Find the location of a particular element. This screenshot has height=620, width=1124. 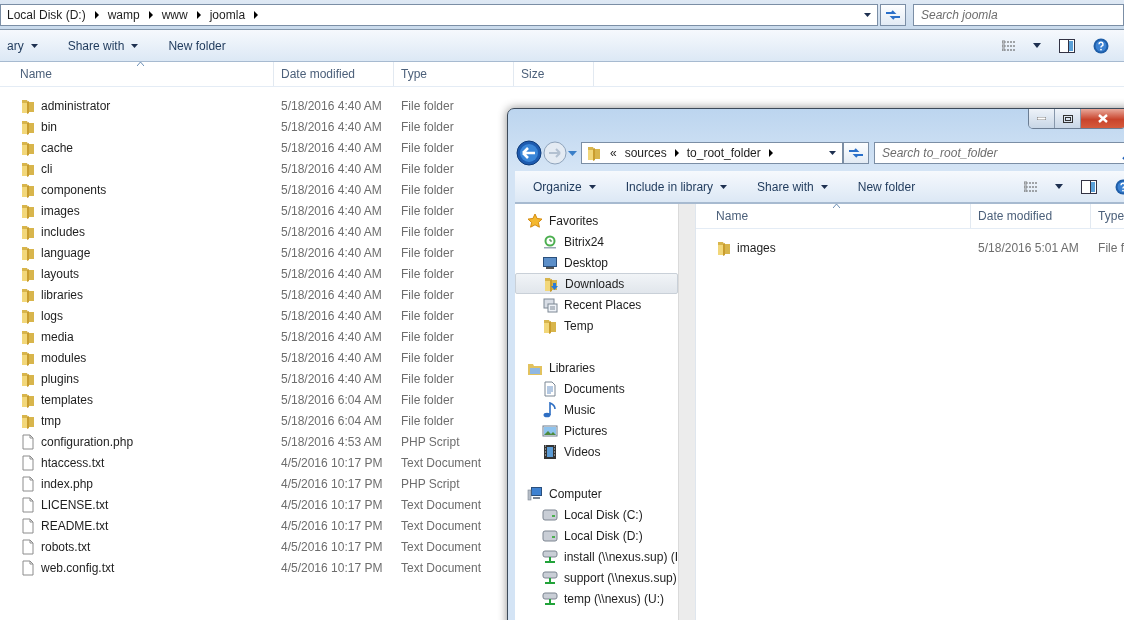

address-bar: Local Disk (D:) wamp www joomla is located at coordinates (439, 14).